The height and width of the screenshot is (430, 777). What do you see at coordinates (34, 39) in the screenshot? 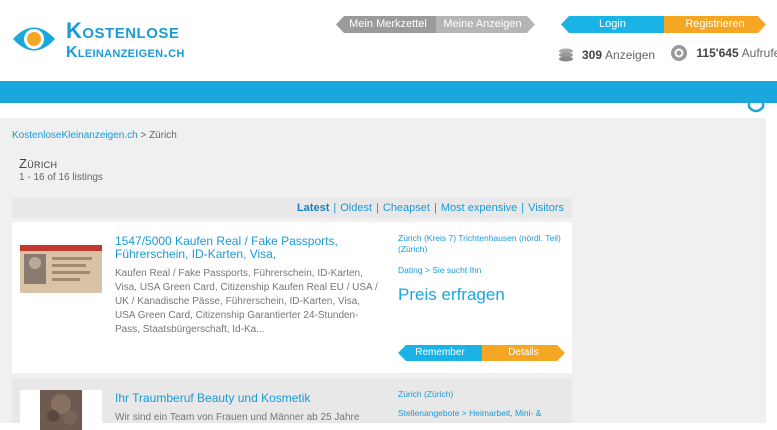
I see `logo-eye-icon` at bounding box center [34, 39].